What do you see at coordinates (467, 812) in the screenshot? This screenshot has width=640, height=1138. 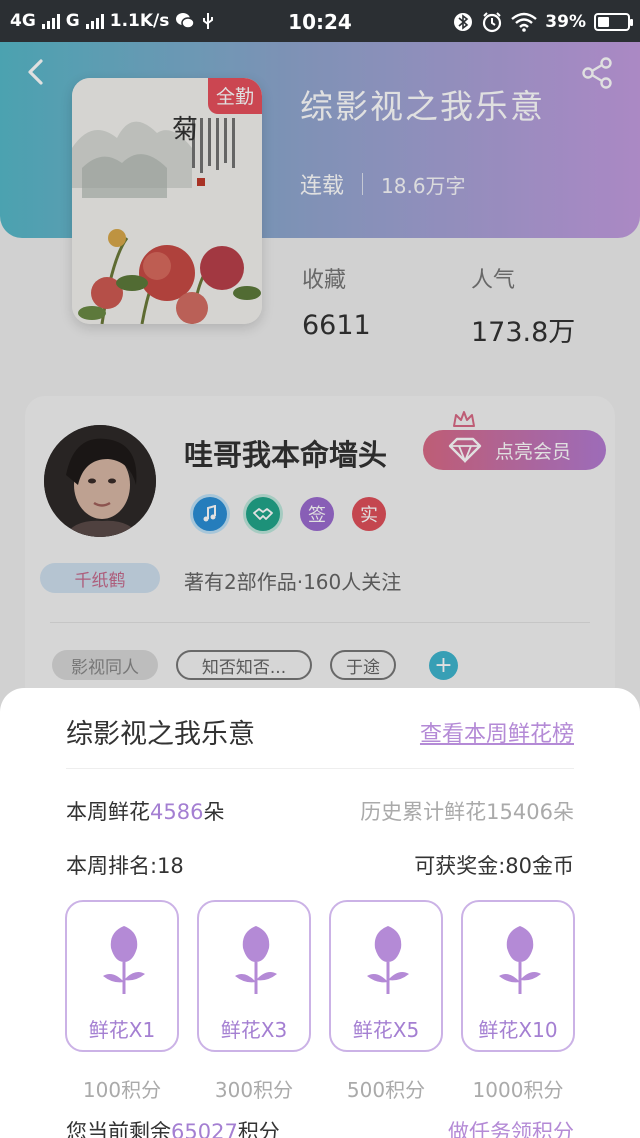 I see `history-flowers: 历史累计鲜花15406朵` at bounding box center [467, 812].